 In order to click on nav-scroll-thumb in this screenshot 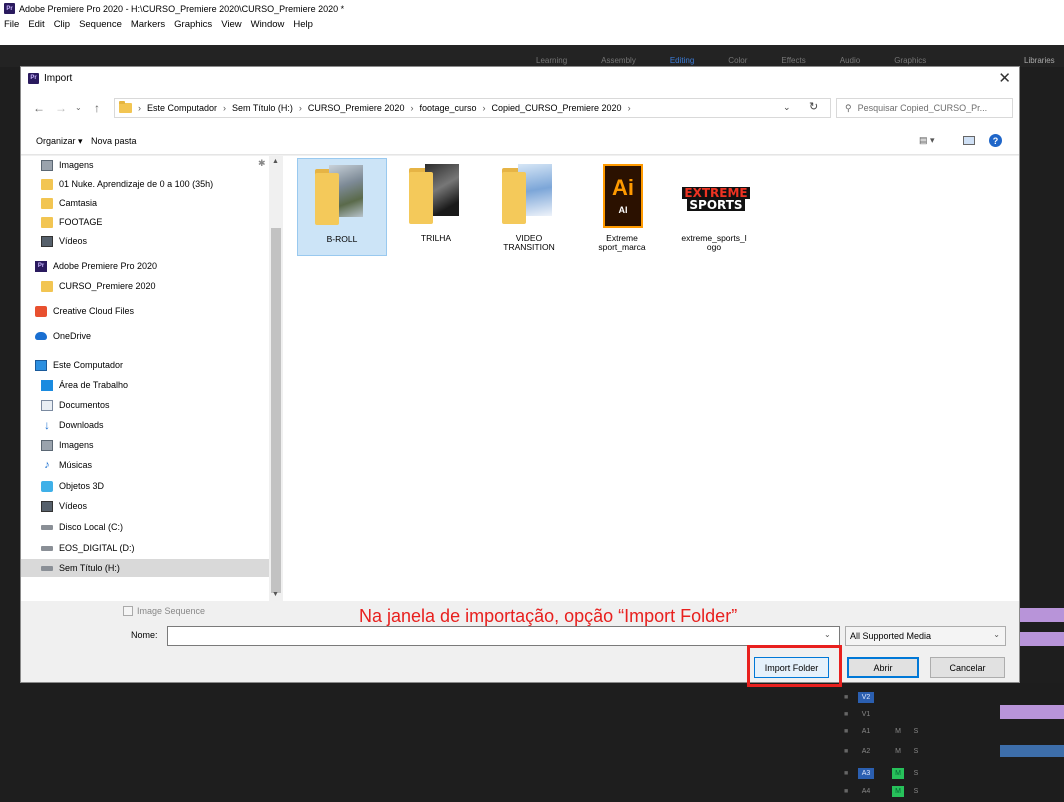, I will do `click(276, 410)`.